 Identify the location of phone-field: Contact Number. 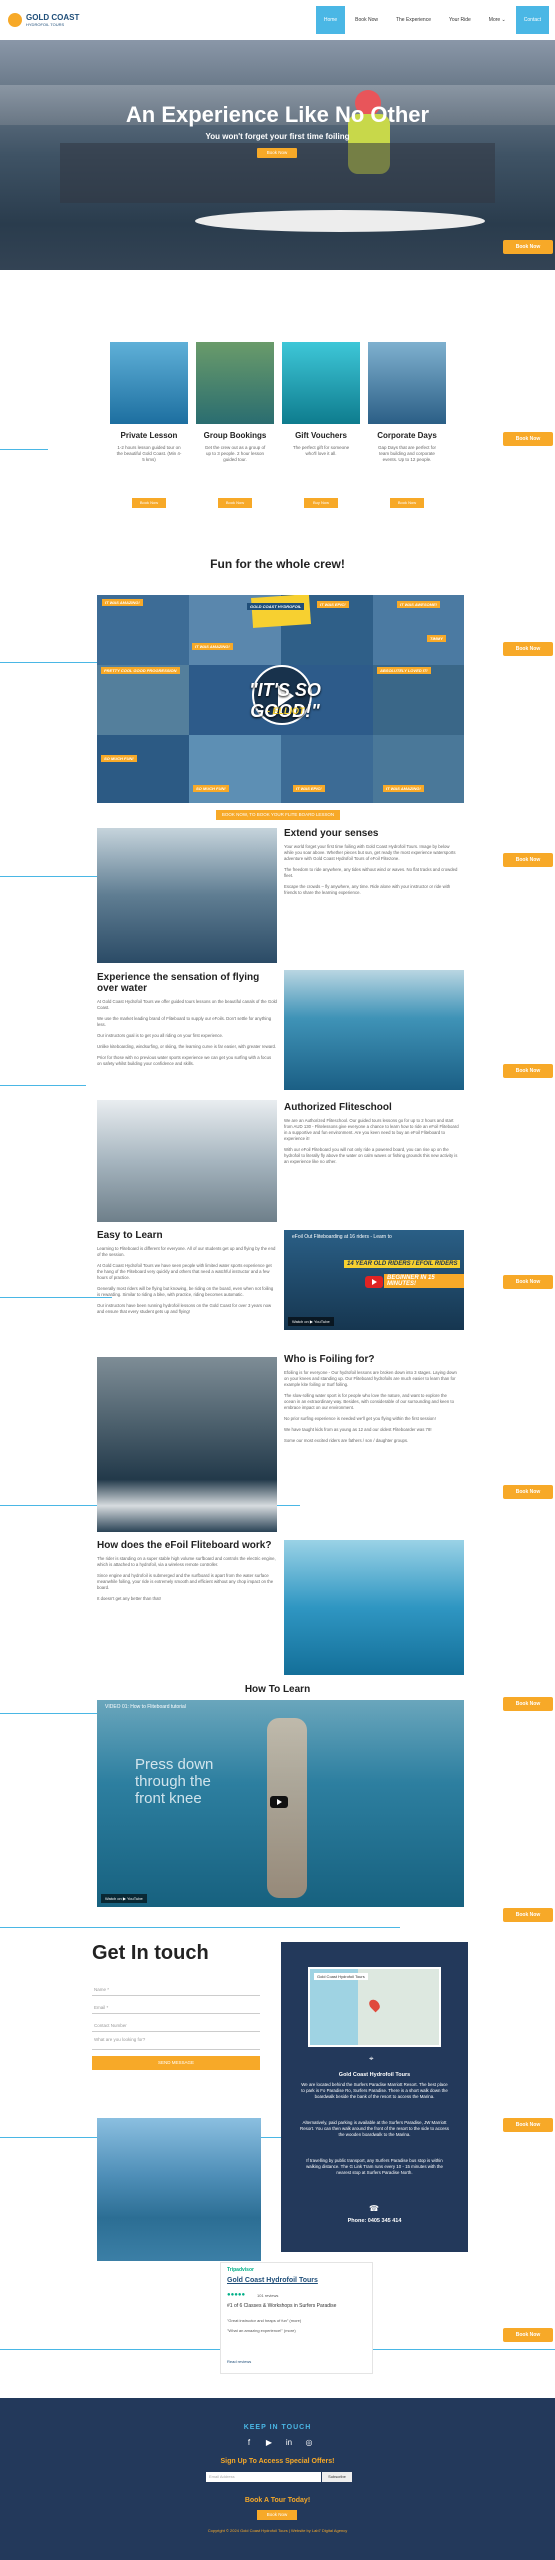
(110, 2025).